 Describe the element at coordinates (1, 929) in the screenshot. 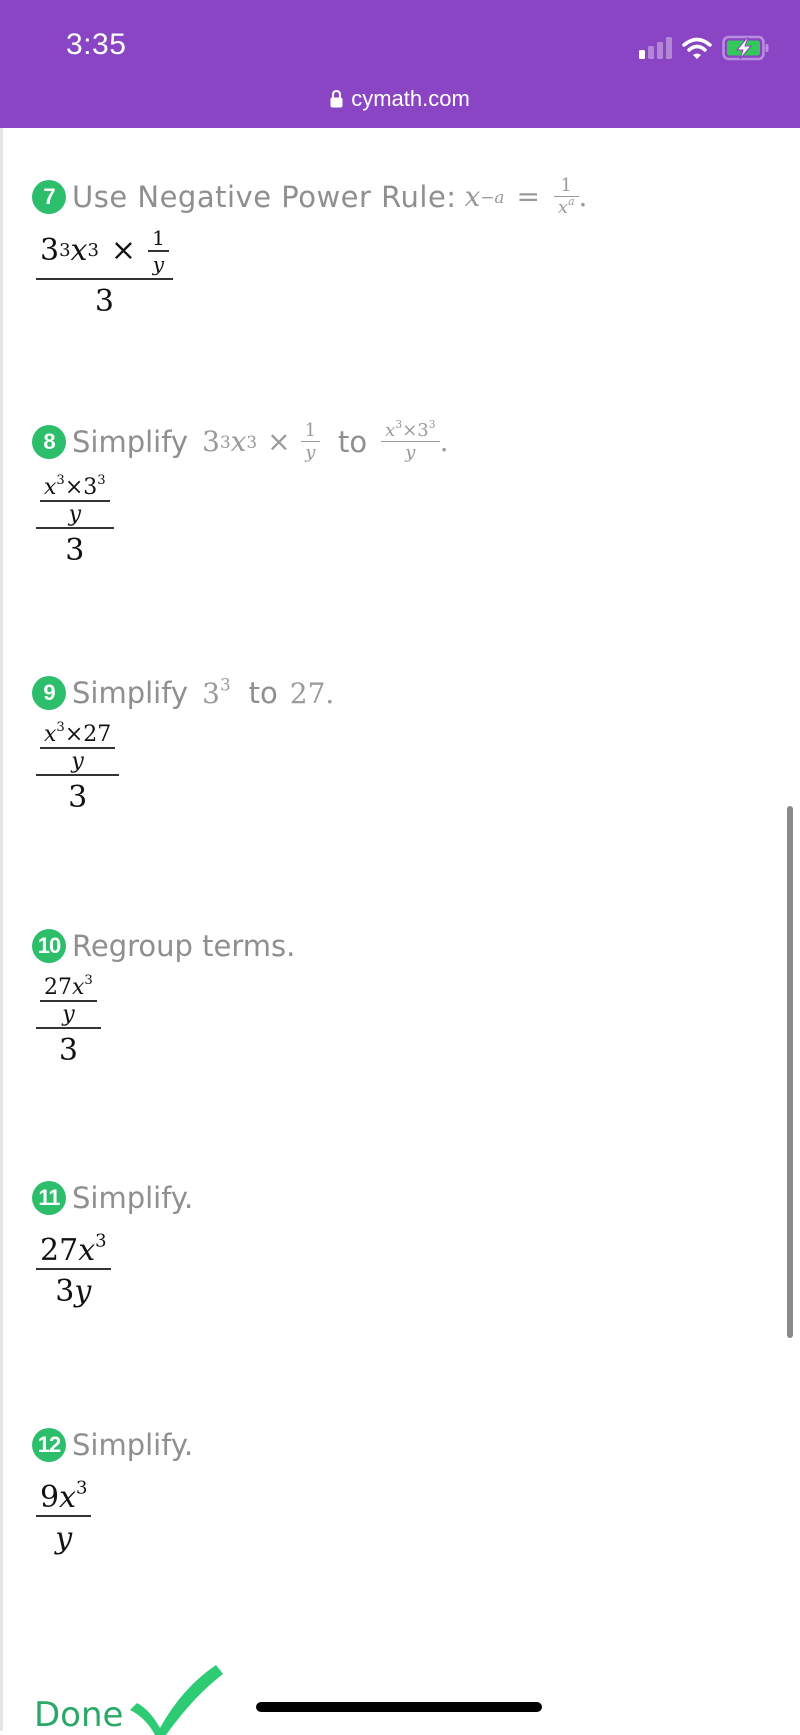

I see `page-left-border` at that location.